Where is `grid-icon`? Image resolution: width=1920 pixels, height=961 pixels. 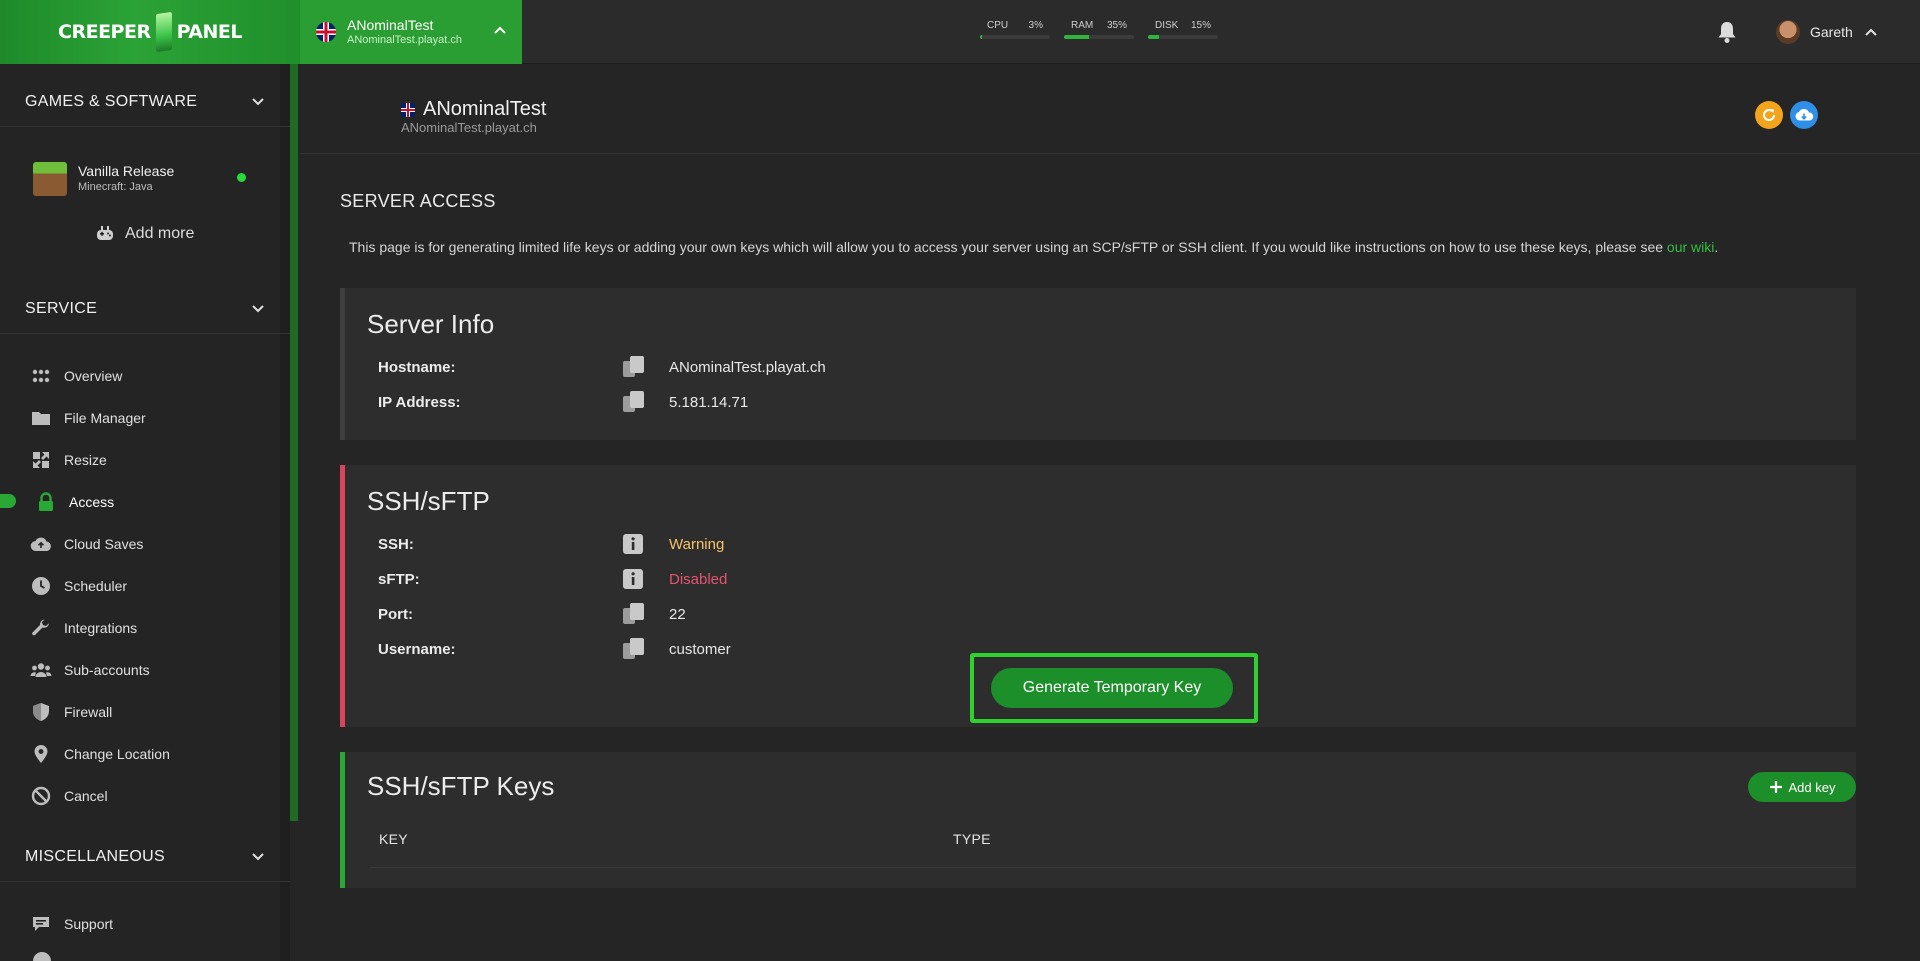 grid-icon is located at coordinates (41, 376).